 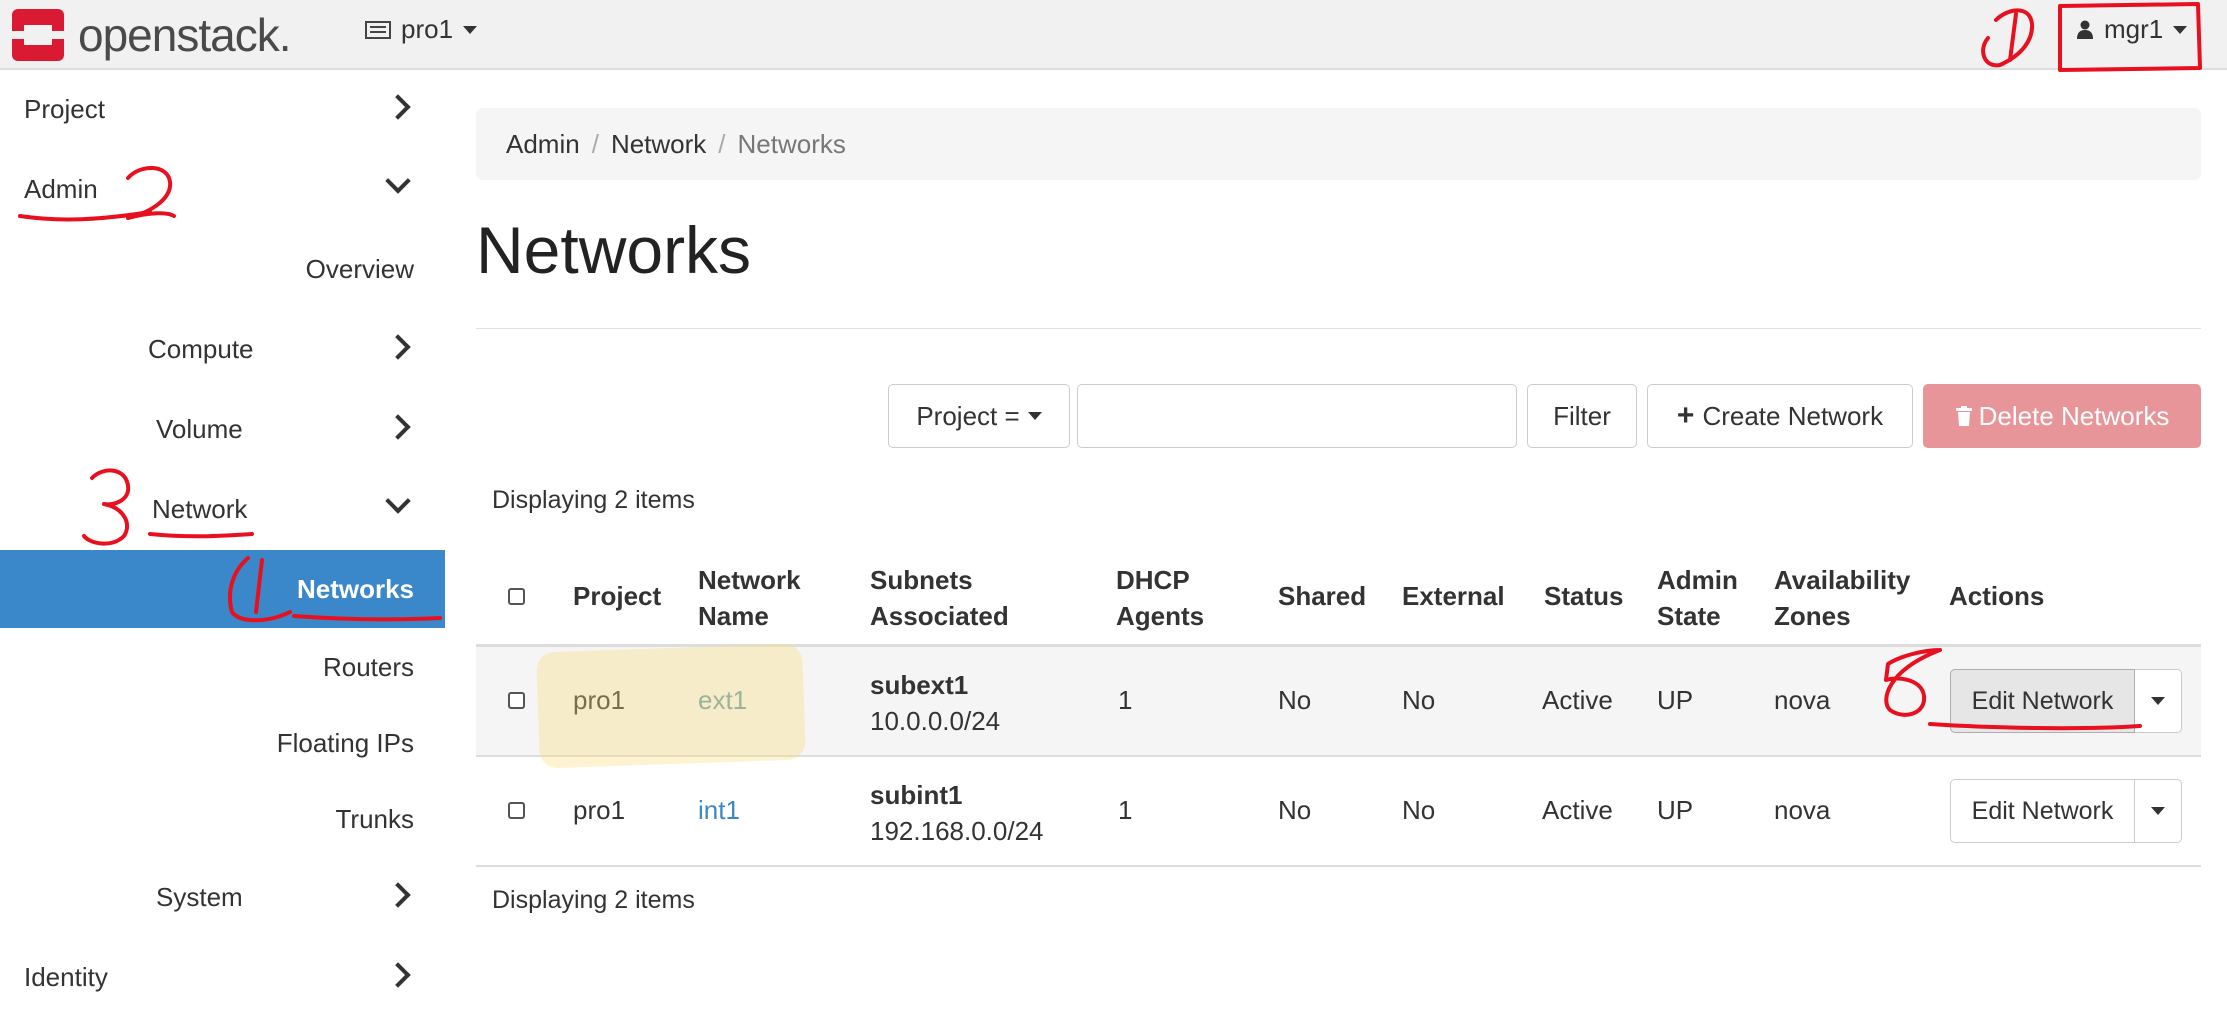 What do you see at coordinates (1297, 416) in the screenshot?
I see `filter-input` at bounding box center [1297, 416].